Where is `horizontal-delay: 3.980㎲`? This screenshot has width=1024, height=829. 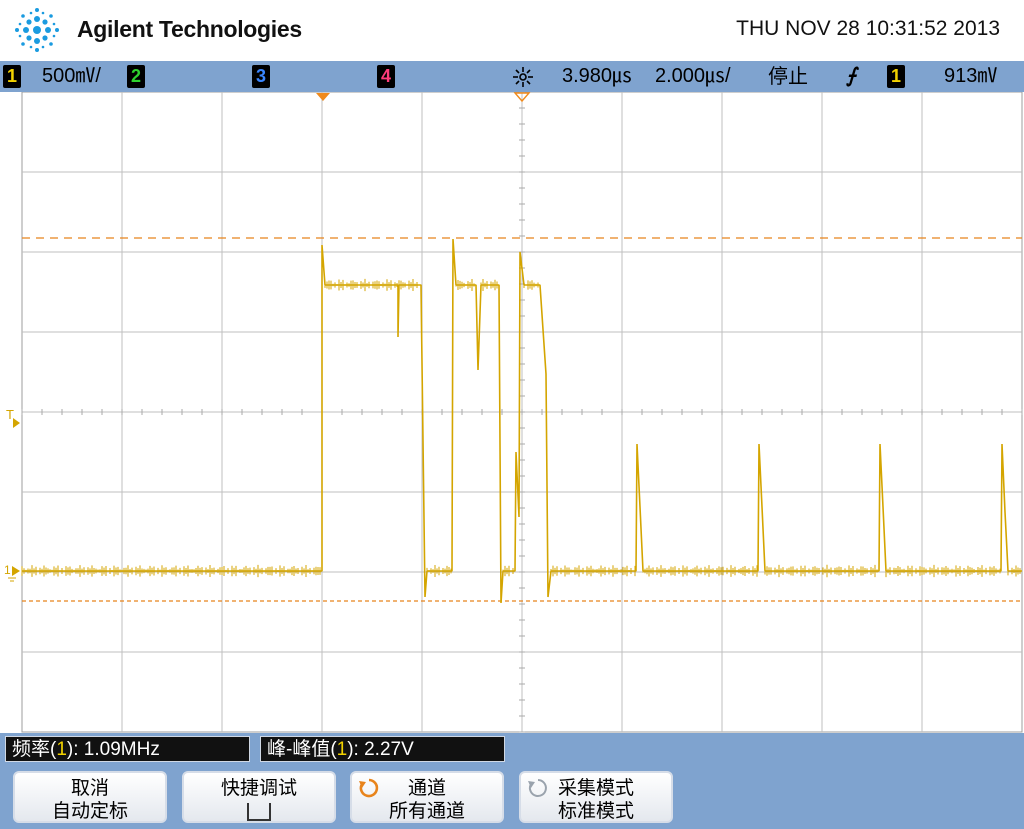 horizontal-delay: 3.980㎲ is located at coordinates (597, 76).